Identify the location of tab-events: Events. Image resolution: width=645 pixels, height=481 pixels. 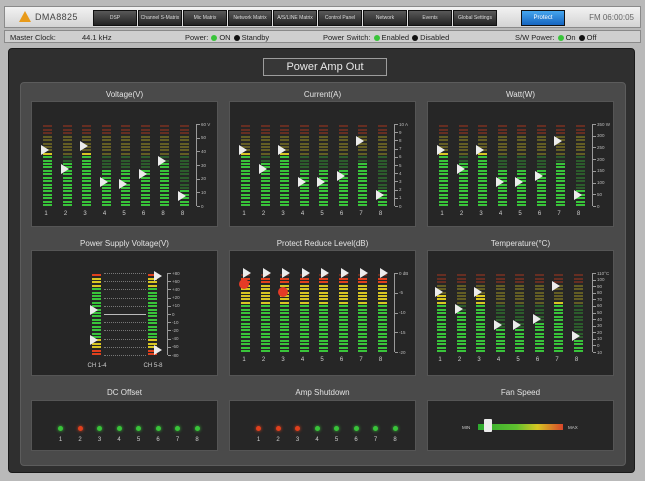
(430, 18).